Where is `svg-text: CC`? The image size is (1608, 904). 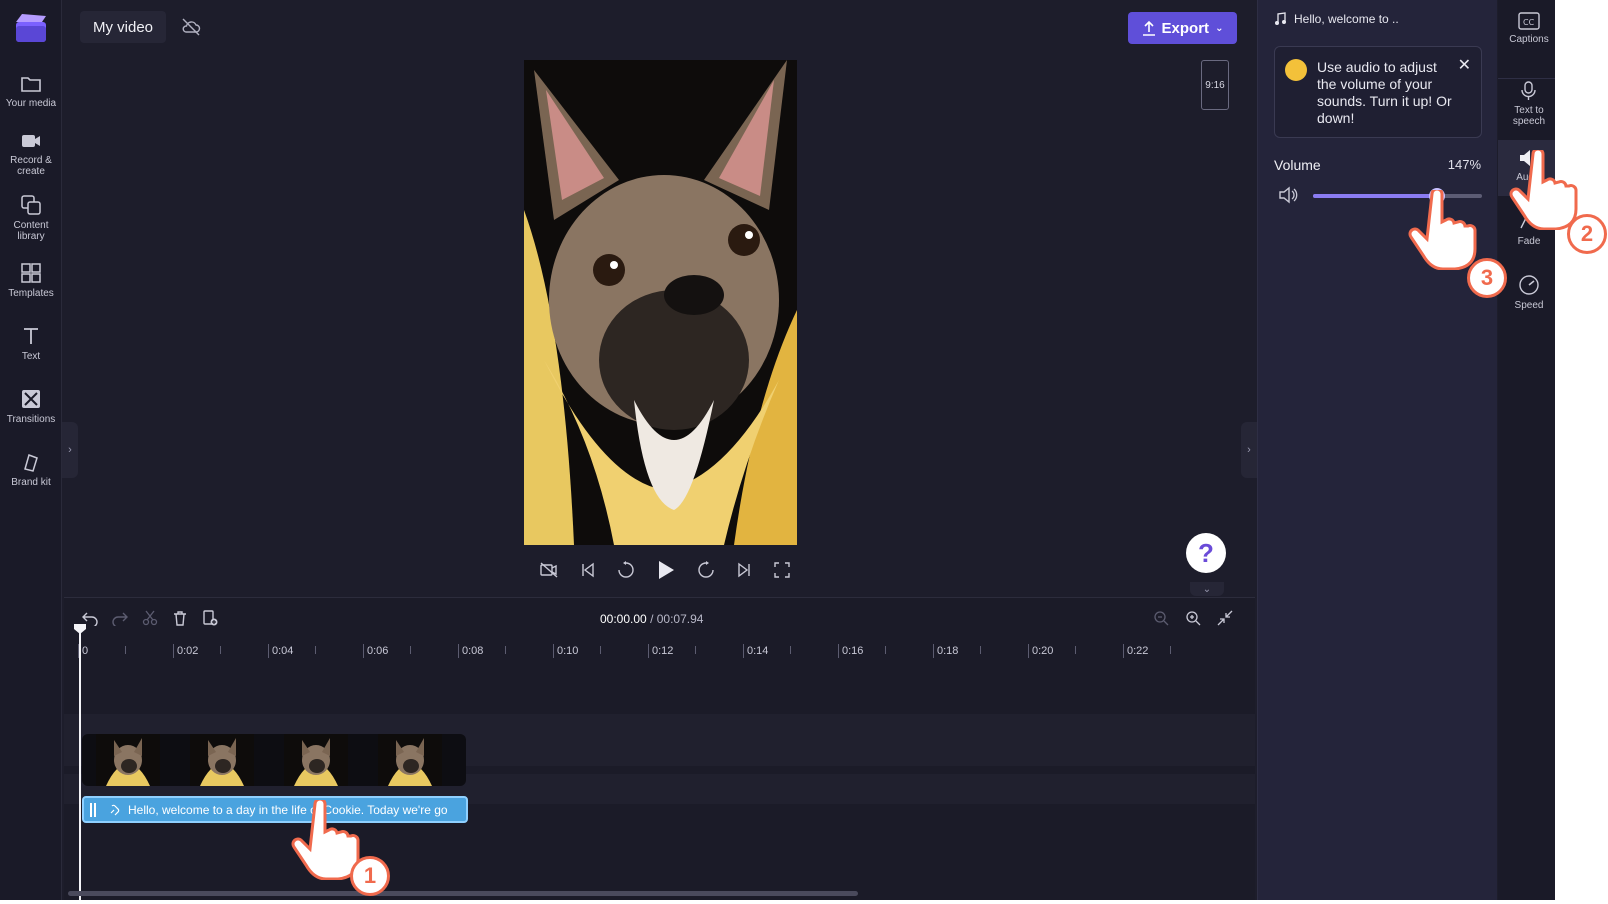 svg-text: CC is located at coordinates (1529, 22).